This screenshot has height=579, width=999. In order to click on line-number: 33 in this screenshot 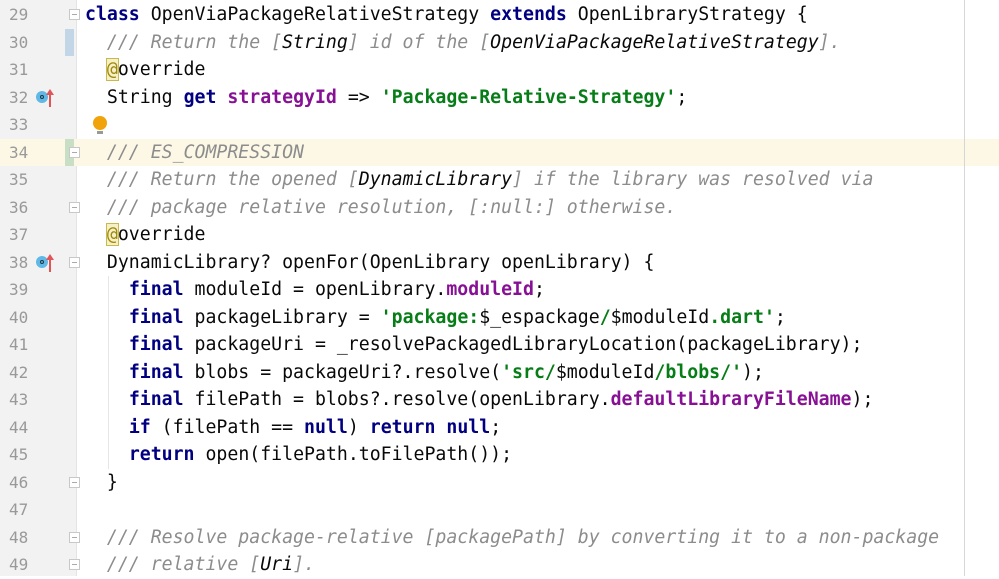, I will do `click(31, 125)`.